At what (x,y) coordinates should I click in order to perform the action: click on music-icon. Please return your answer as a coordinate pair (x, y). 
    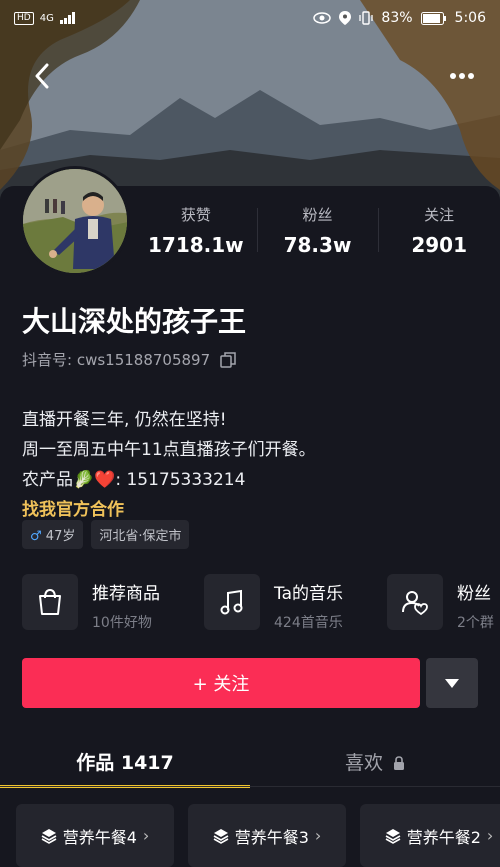
    Looking at the image, I should click on (232, 602).